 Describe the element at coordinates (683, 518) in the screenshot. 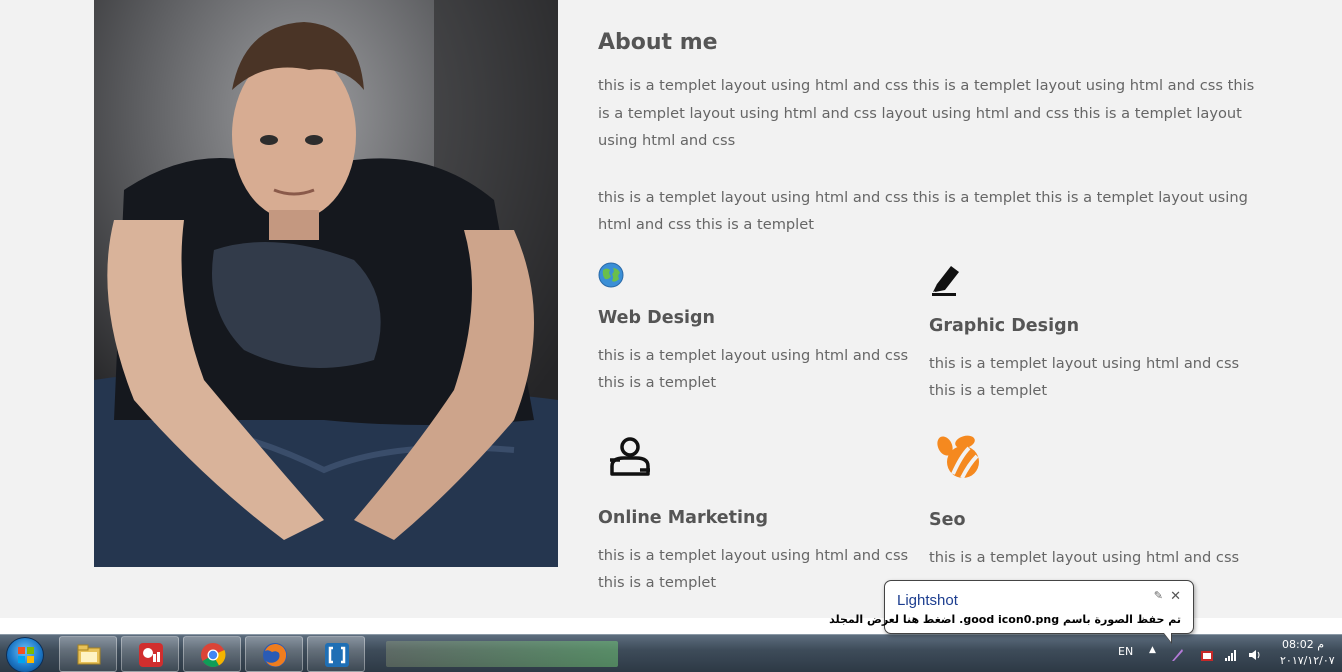

I see `service-title: Online Marketing` at that location.